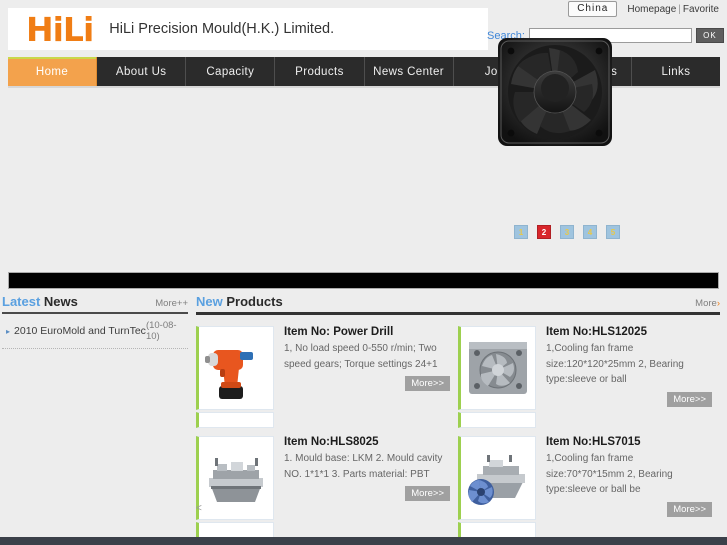 The image size is (727, 545). Describe the element at coordinates (556, 92) in the screenshot. I see `banner-fan-image` at that location.